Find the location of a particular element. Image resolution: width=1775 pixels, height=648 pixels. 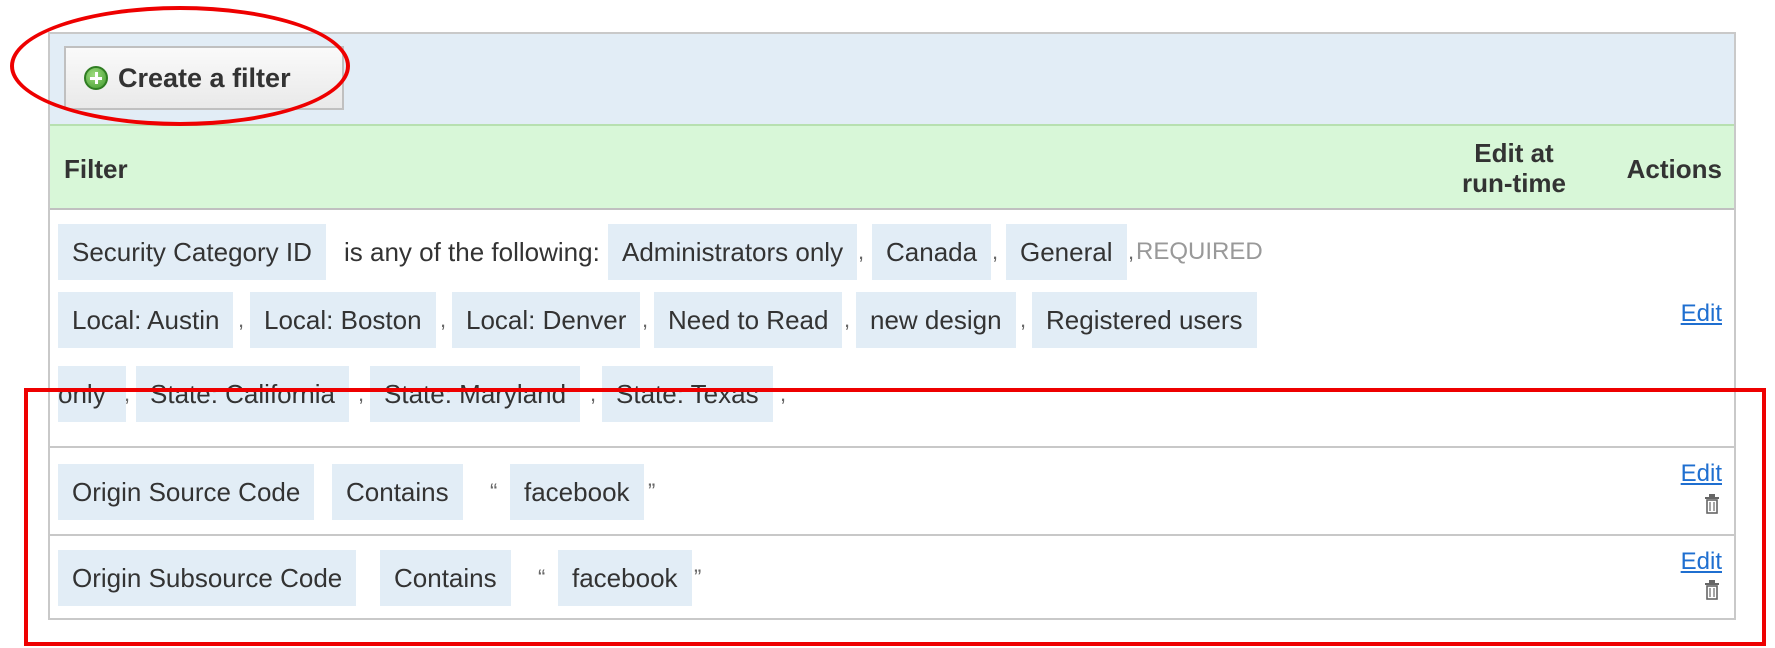

table-header: Filter Edit at run-time Actions is located at coordinates (892, 168).